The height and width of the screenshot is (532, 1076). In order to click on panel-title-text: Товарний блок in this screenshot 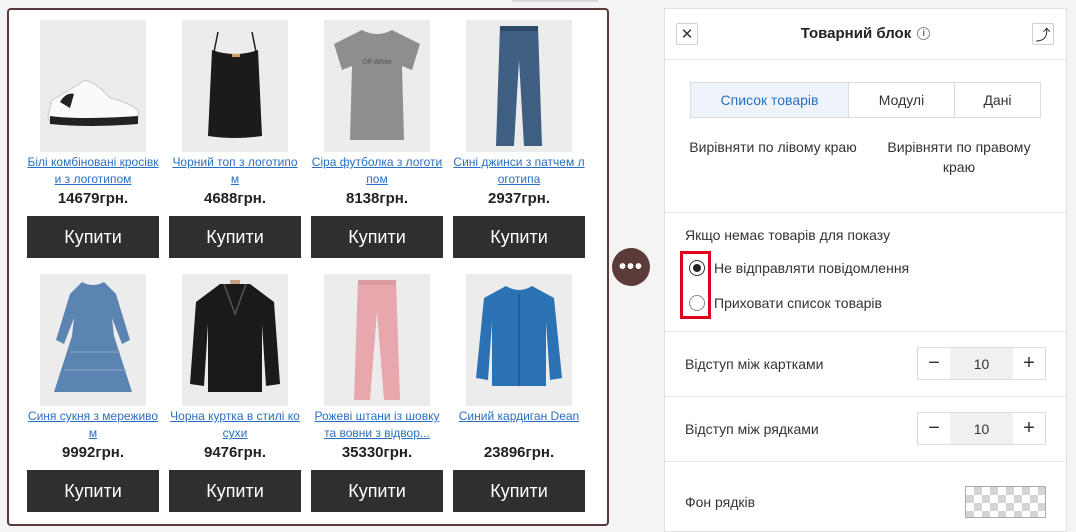, I will do `click(856, 33)`.